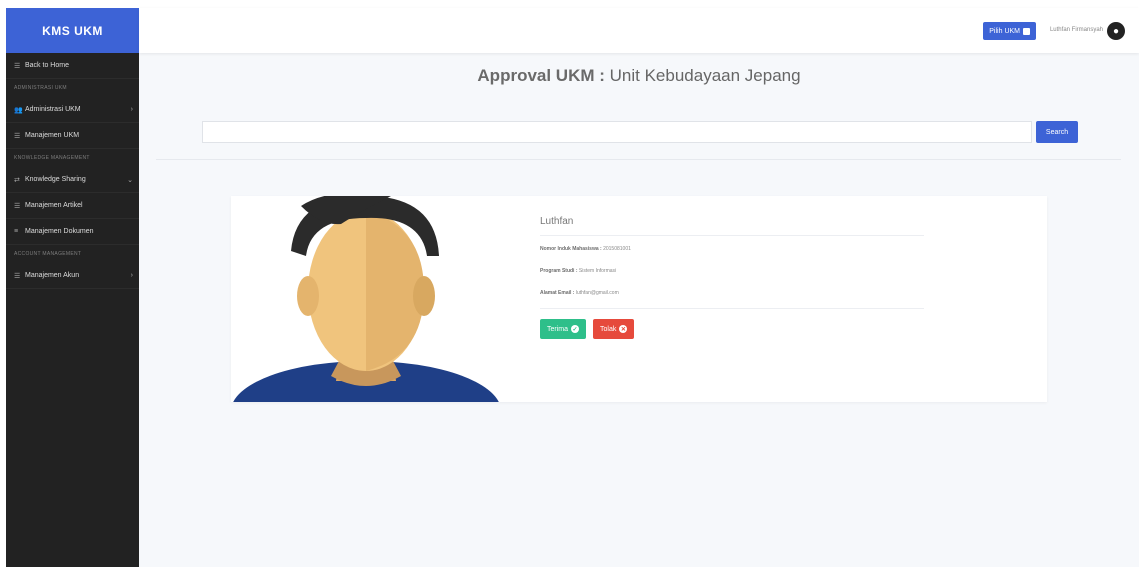 The width and height of the screenshot is (1139, 567). What do you see at coordinates (72, 30) in the screenshot?
I see `brand-logo: KMS UKM` at bounding box center [72, 30].